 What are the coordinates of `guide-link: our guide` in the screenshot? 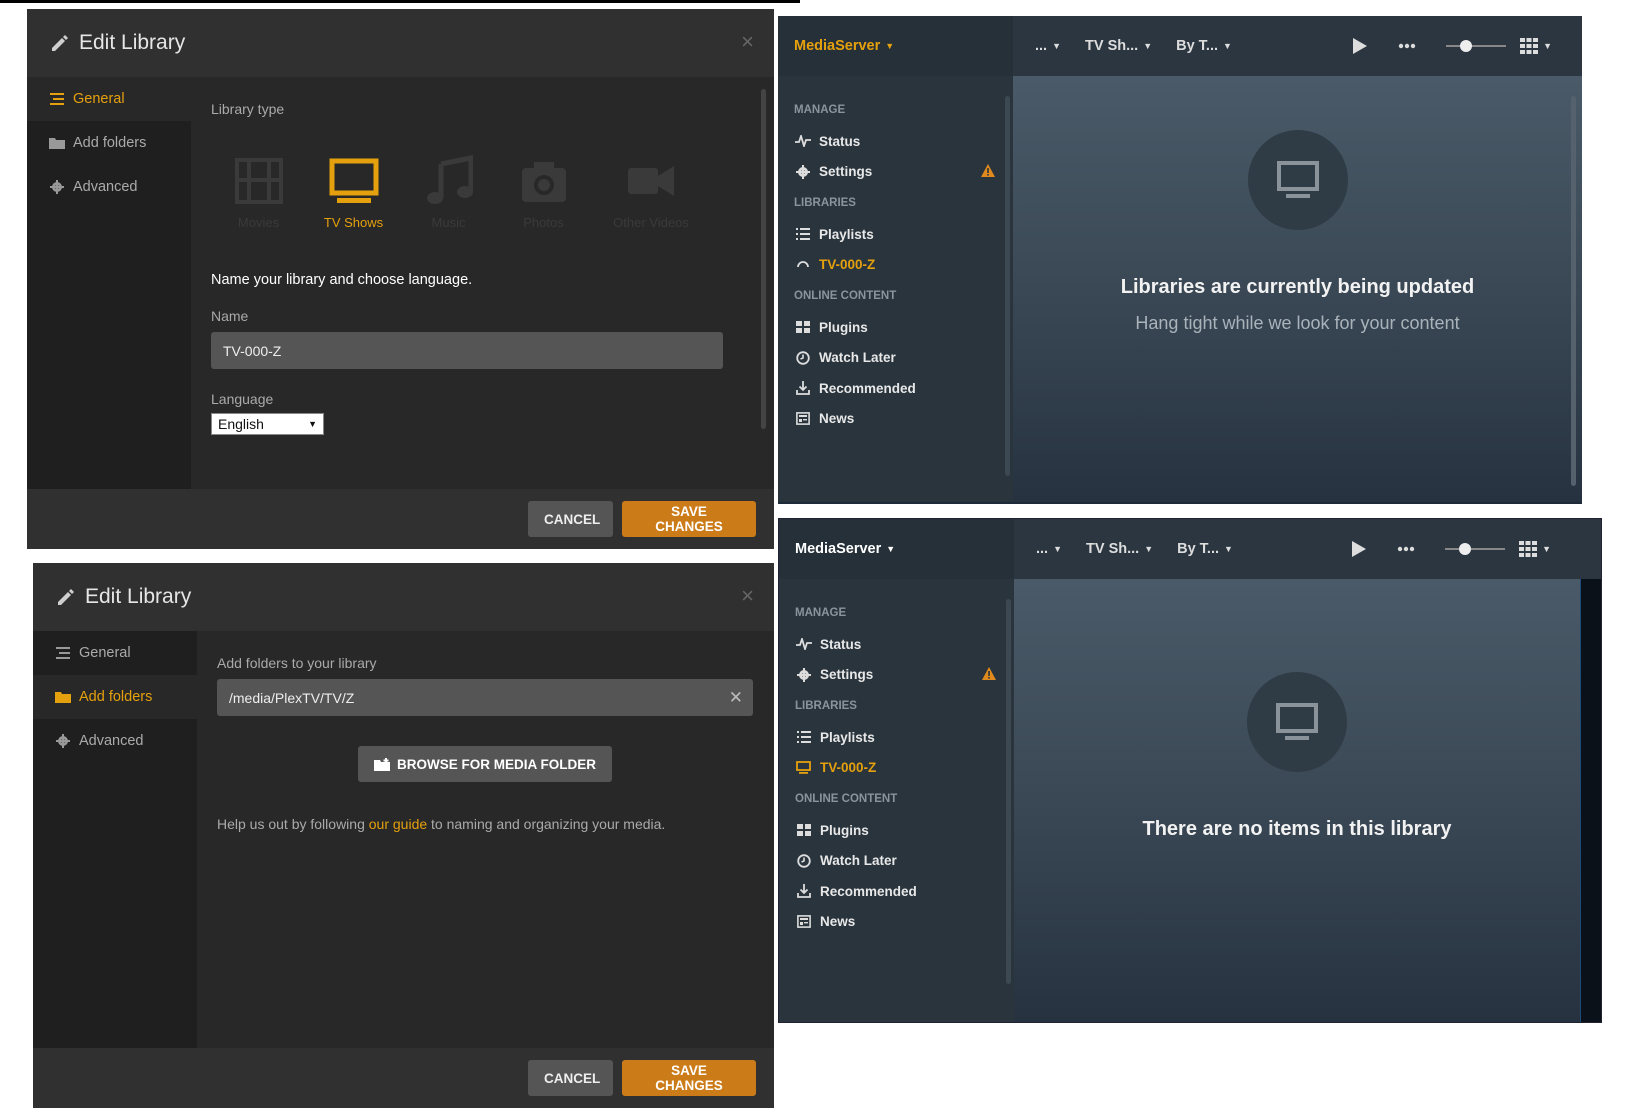 It's located at (398, 824).